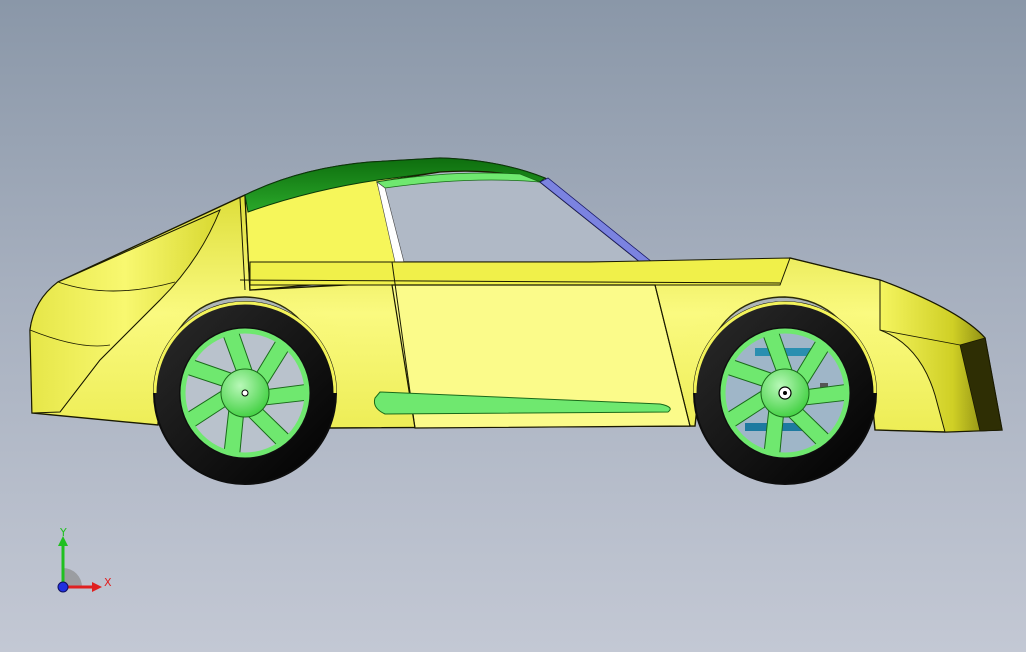 The width and height of the screenshot is (1026, 652). Describe the element at coordinates (63, 533) in the screenshot. I see `triad-y-label: Y` at that location.